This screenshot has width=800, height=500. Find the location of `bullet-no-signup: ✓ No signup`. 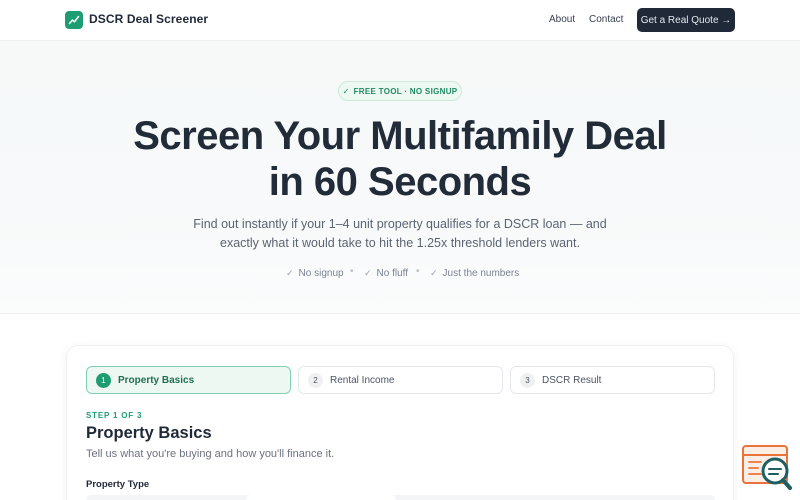

bullet-no-signup: ✓ No signup is located at coordinates (315, 273).